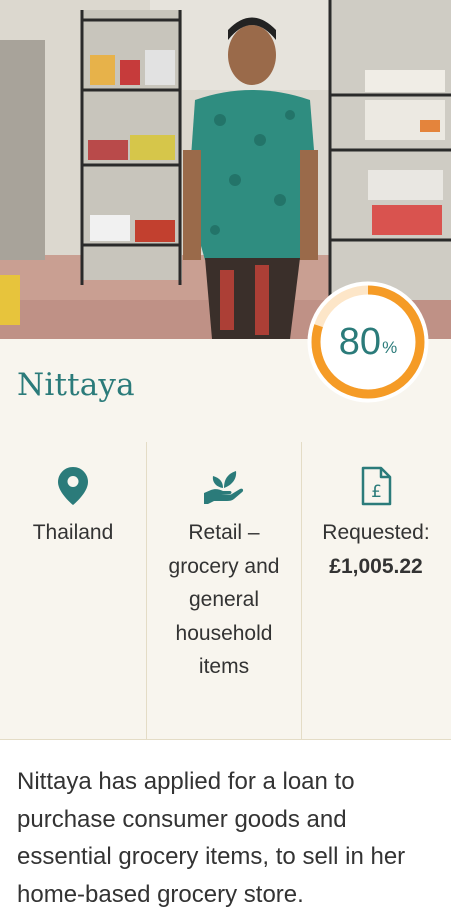 The width and height of the screenshot is (451, 919). I want to click on hand-plant-icon, so click(224, 488).